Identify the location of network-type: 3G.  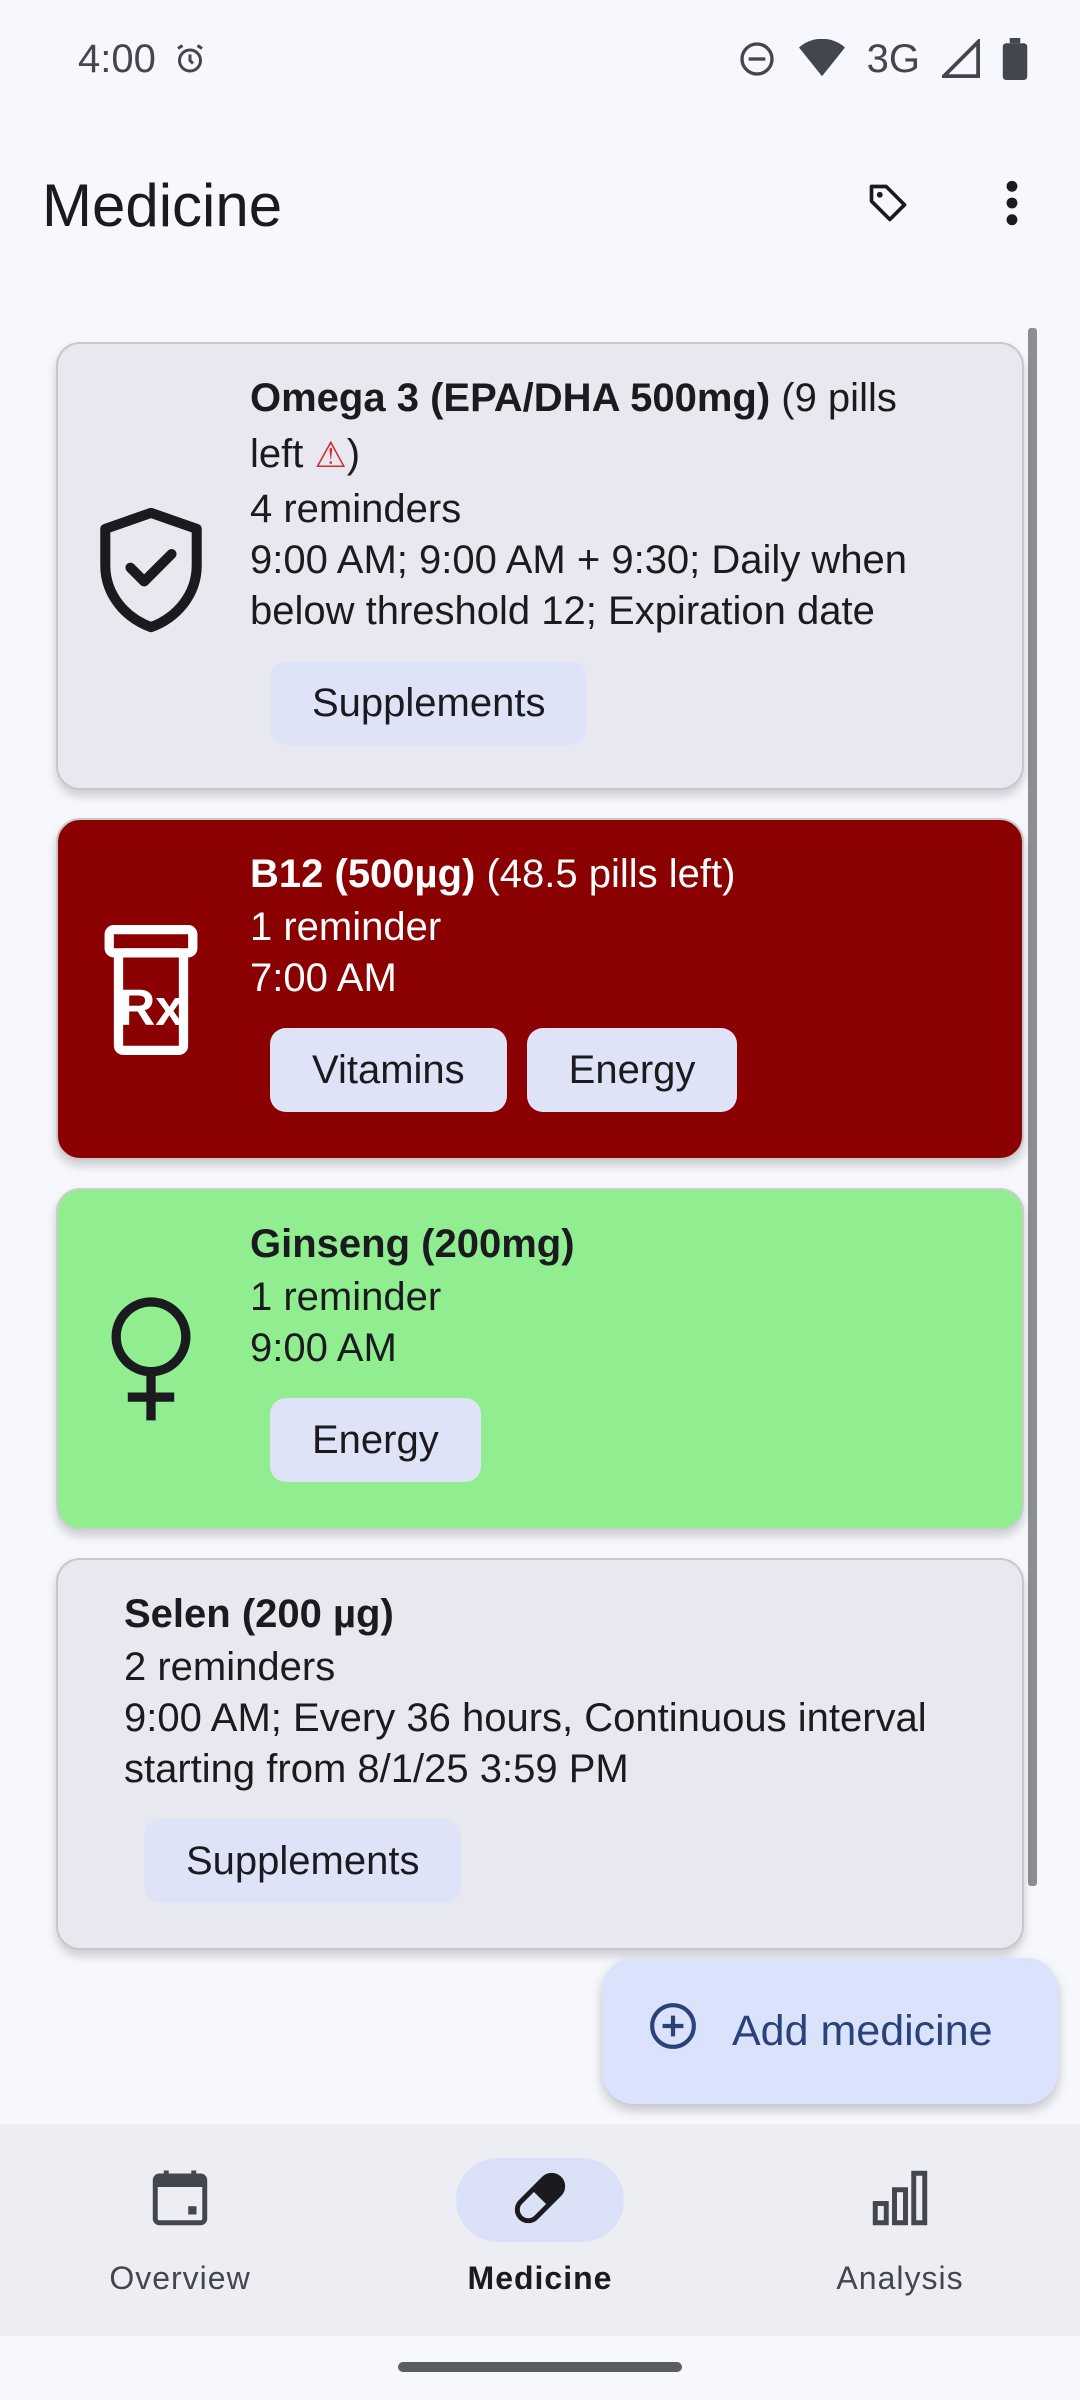
(893, 58).